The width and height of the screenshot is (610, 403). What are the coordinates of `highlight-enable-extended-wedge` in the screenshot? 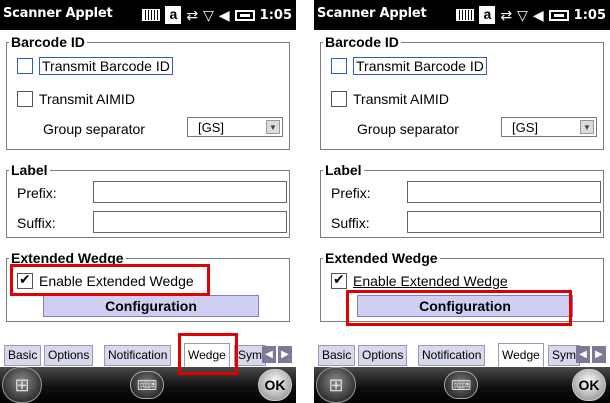 It's located at (110, 280).